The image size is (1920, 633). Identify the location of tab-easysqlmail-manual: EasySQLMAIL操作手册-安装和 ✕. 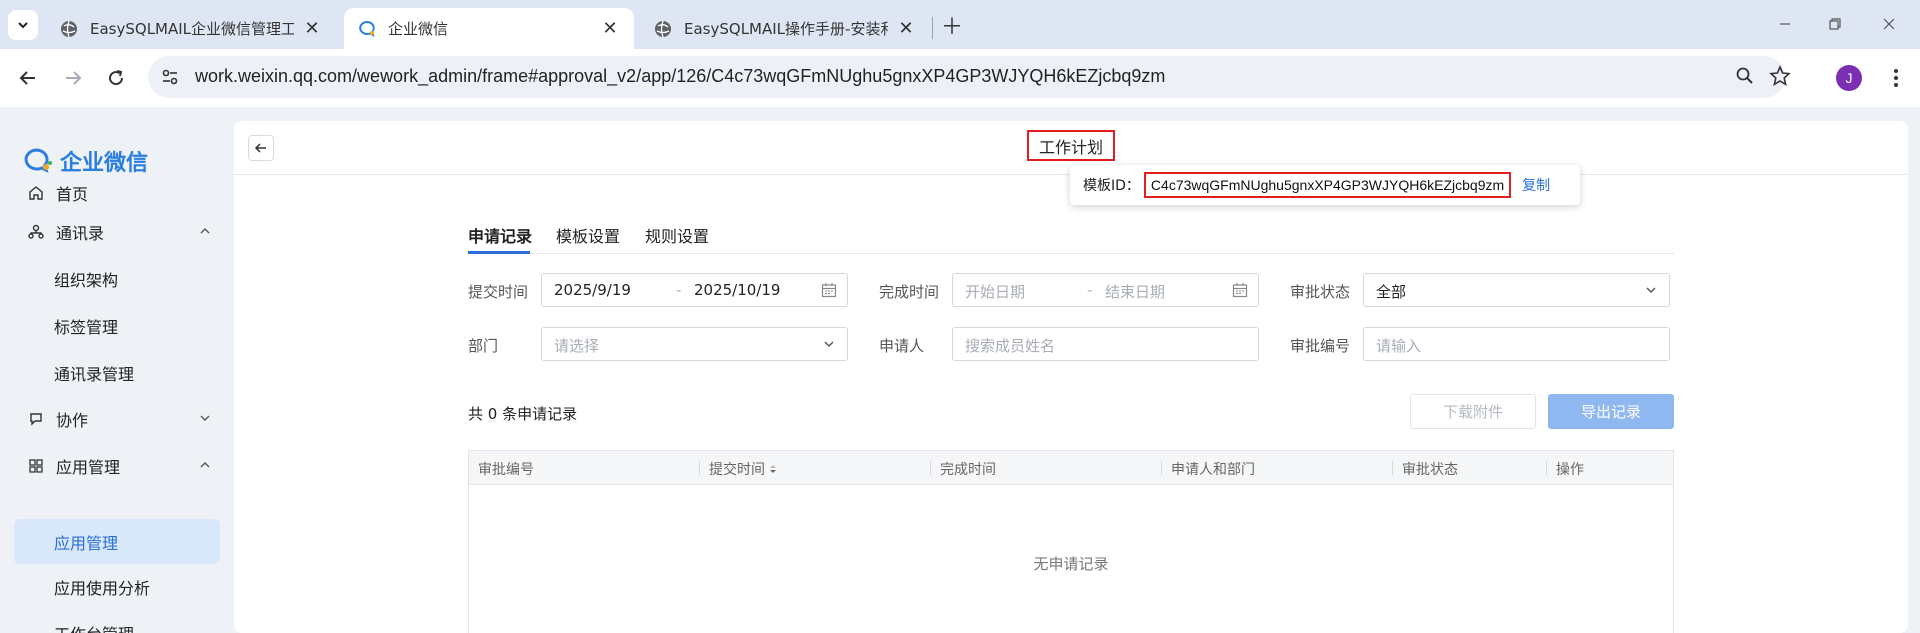
(785, 28).